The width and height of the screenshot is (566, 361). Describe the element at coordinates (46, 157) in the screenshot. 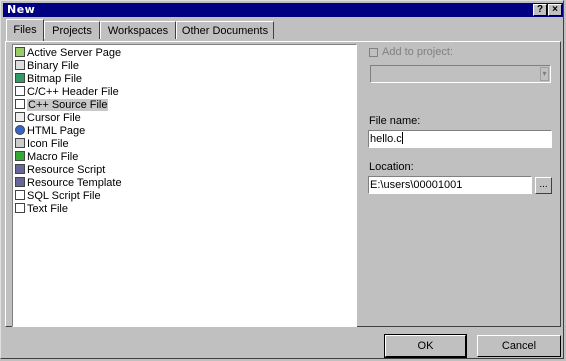

I see `list-item: Macro File` at that location.